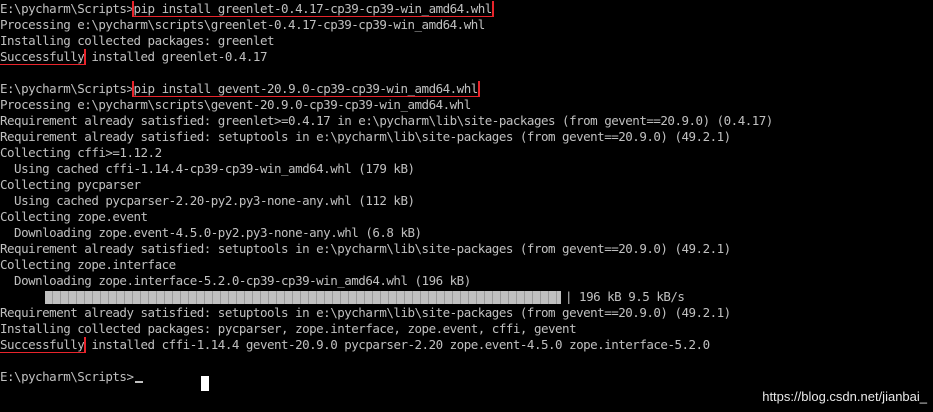 This screenshot has height=412, width=933. Describe the element at coordinates (466, 217) in the screenshot. I see `terminal-line: Collecting zope.event` at that location.